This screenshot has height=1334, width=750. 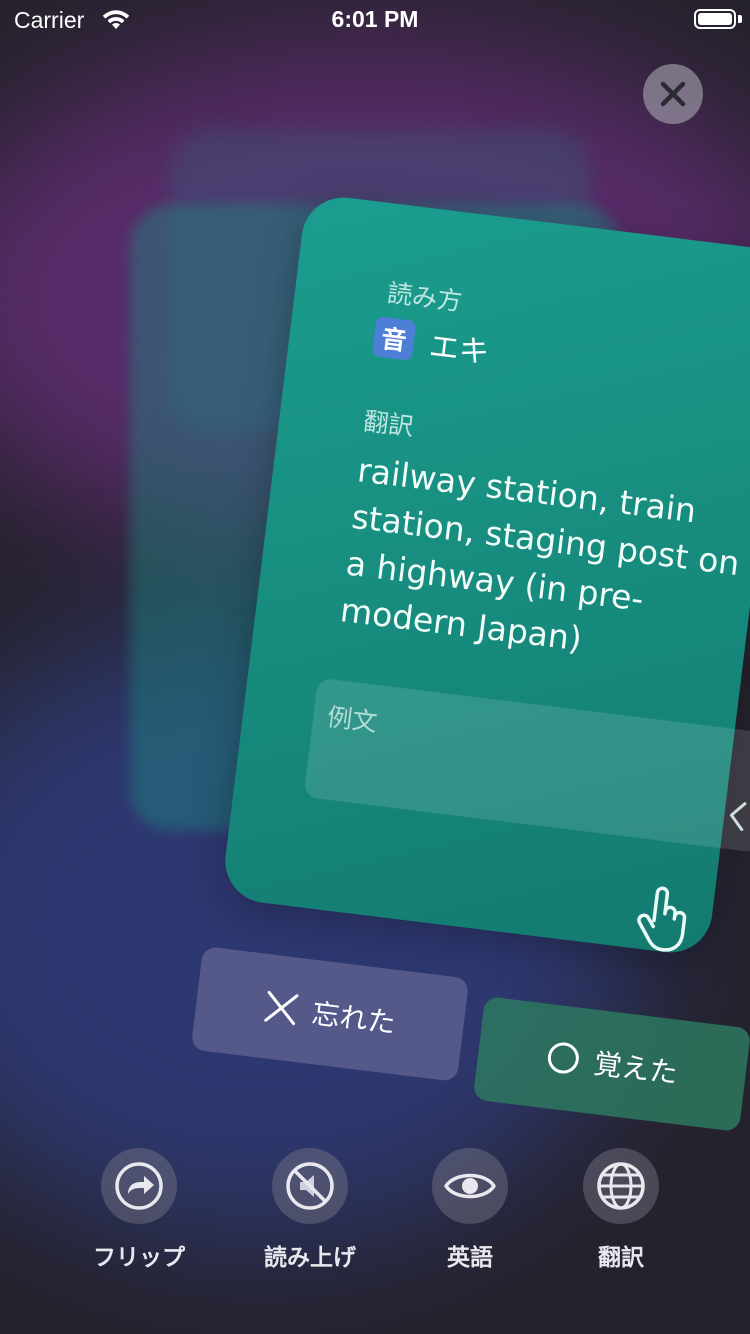 I want to click on flip-button: フリップ, so click(x=139, y=1210).